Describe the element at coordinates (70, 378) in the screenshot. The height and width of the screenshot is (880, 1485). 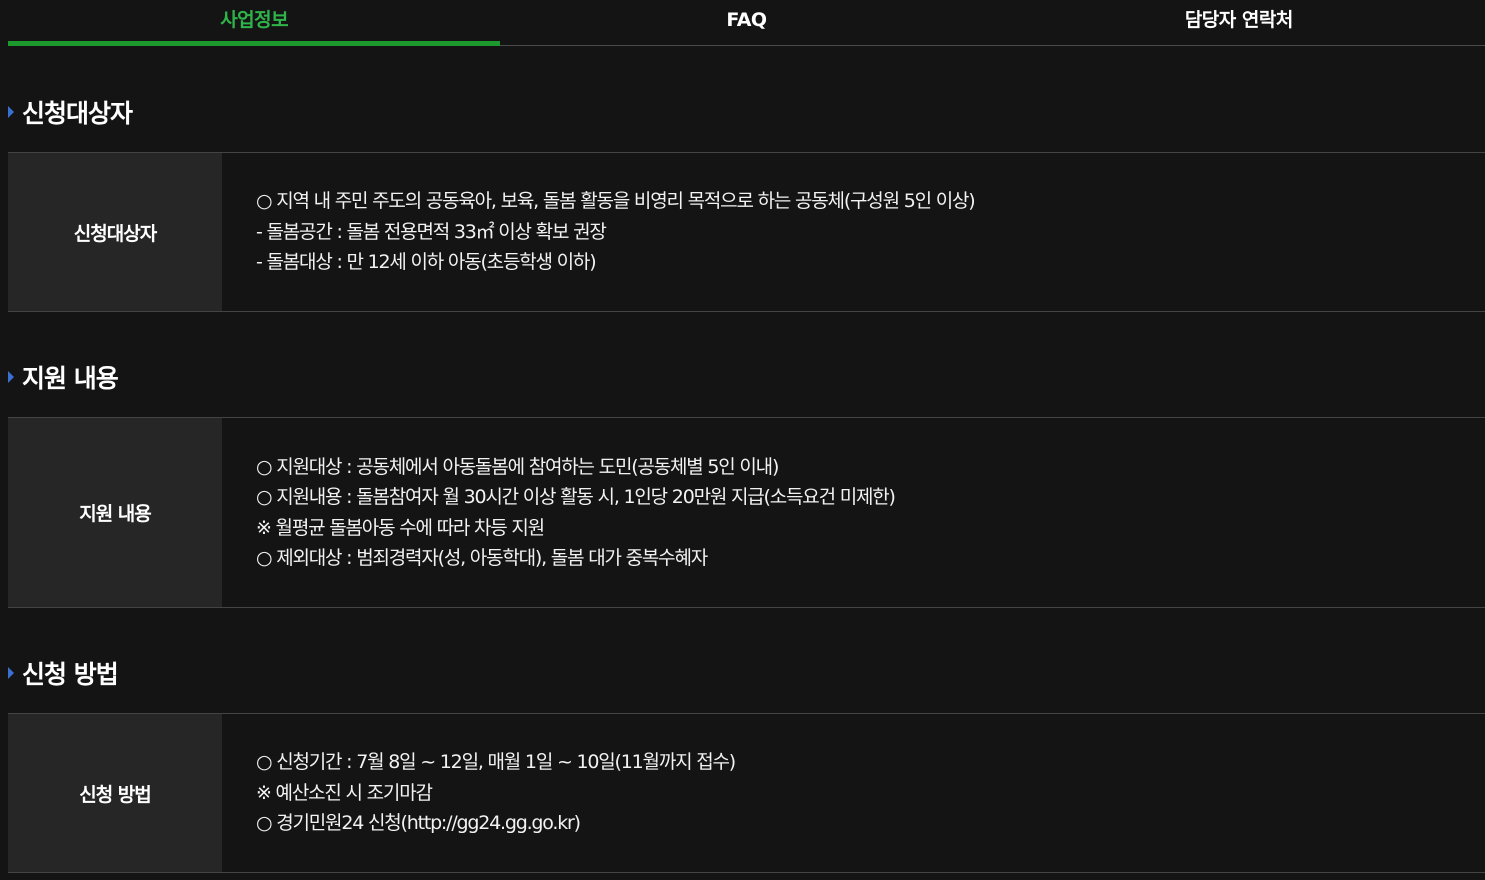
I see `section-title-text: 지원 내용` at that location.